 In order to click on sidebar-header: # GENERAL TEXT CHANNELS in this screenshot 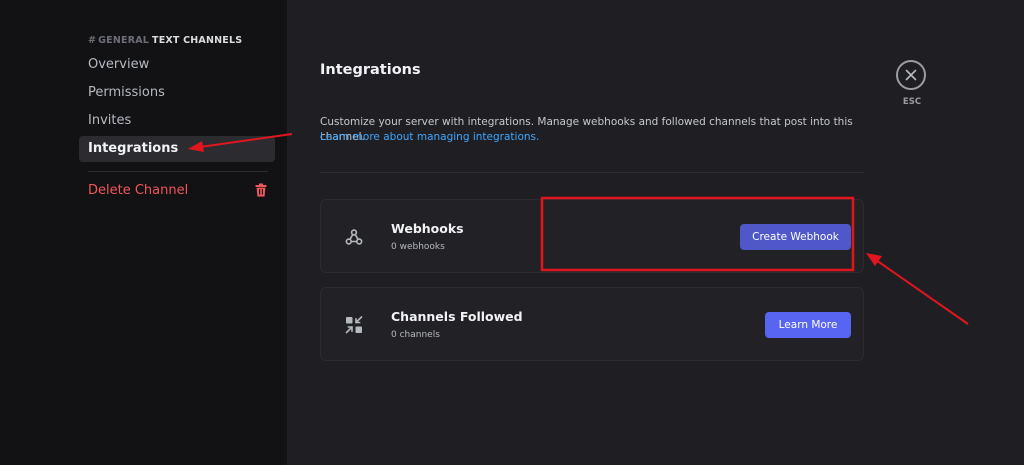, I will do `click(165, 40)`.